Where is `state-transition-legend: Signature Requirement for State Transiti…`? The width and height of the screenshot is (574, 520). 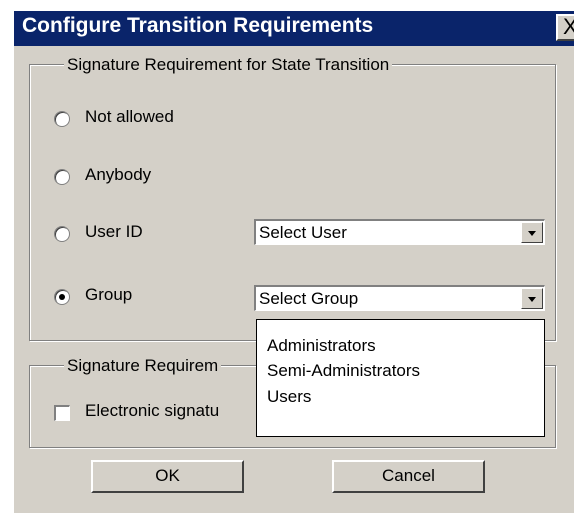 state-transition-legend: Signature Requirement for State Transiti… is located at coordinates (228, 65).